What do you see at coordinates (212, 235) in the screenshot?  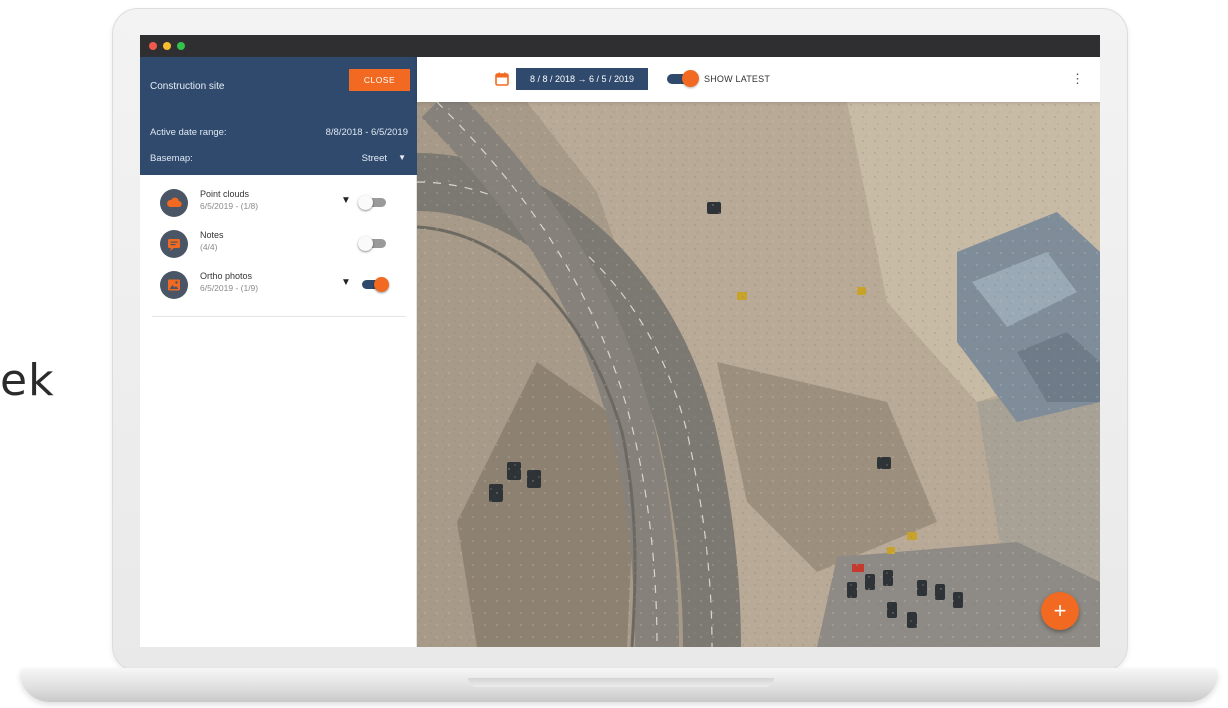 I see `layer-name: Notes` at bounding box center [212, 235].